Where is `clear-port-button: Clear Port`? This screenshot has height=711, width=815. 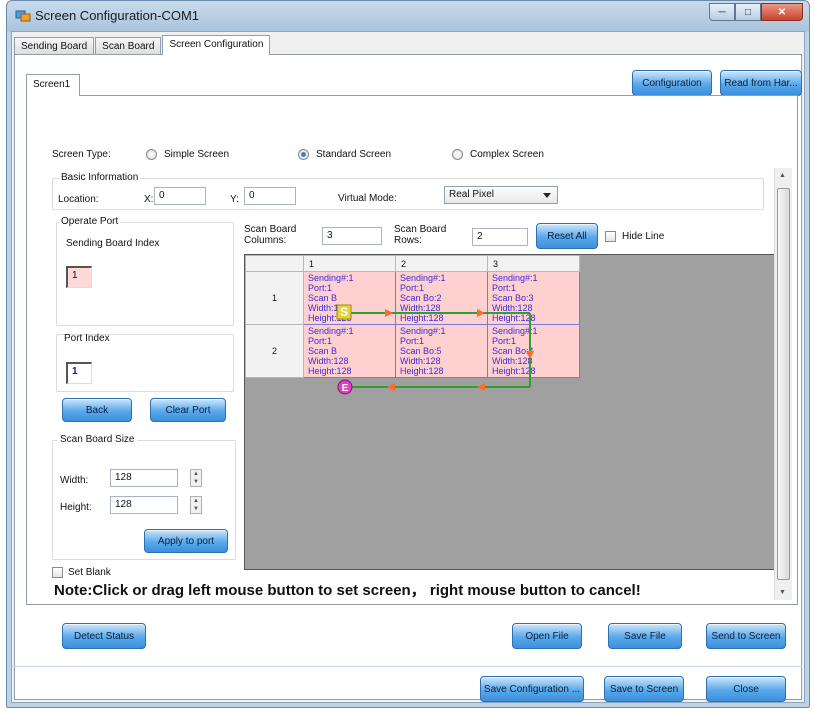
clear-port-button: Clear Port is located at coordinates (188, 410).